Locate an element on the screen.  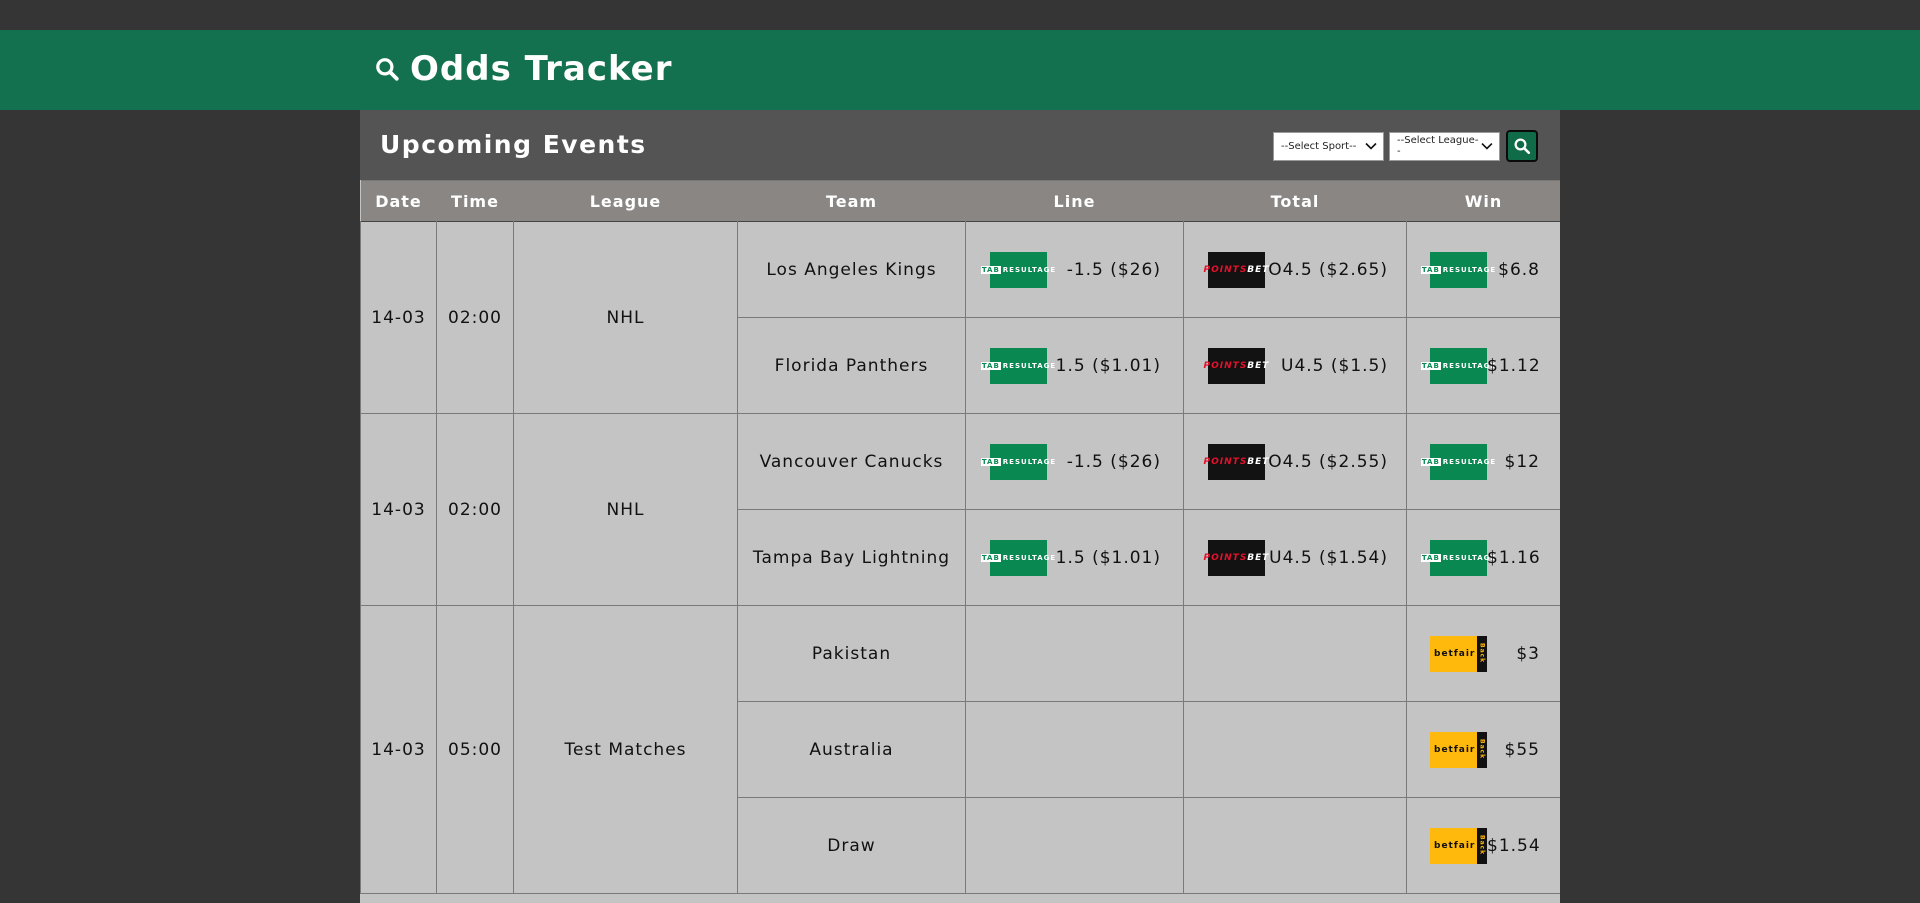
win-cell: TAB RESULTAGE $6.8 is located at coordinates (1483, 269).